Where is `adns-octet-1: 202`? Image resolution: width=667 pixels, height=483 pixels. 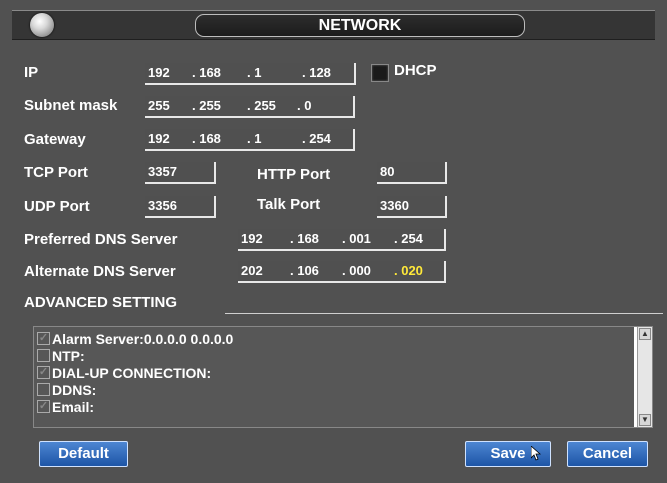
adns-octet-1: 202 is located at coordinates (252, 271).